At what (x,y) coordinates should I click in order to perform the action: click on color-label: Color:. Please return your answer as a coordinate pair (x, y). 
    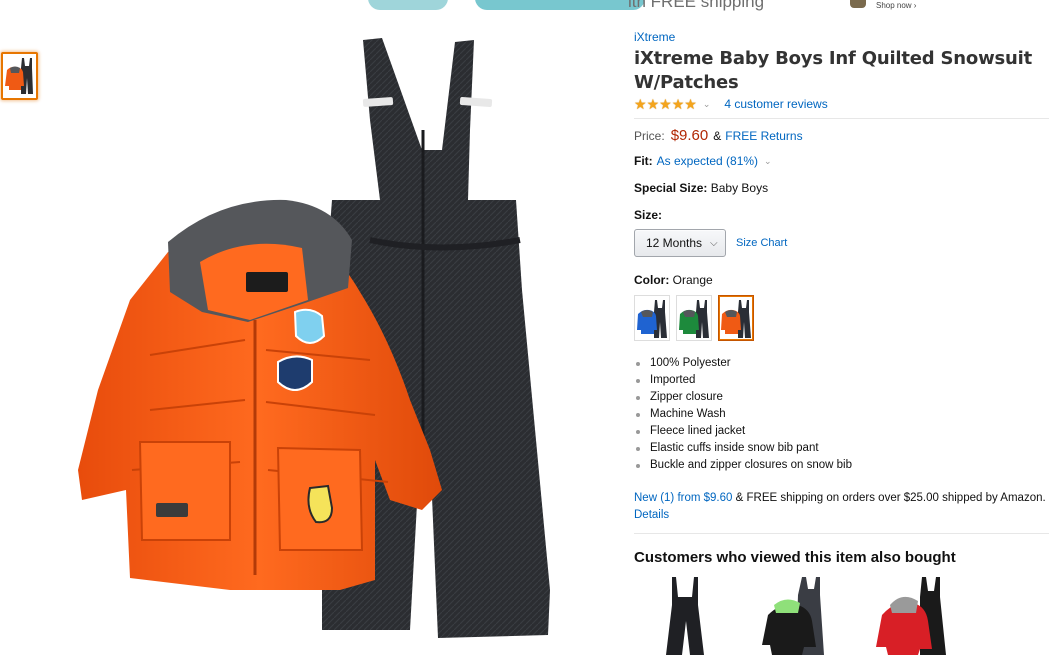
    Looking at the image, I should click on (652, 280).